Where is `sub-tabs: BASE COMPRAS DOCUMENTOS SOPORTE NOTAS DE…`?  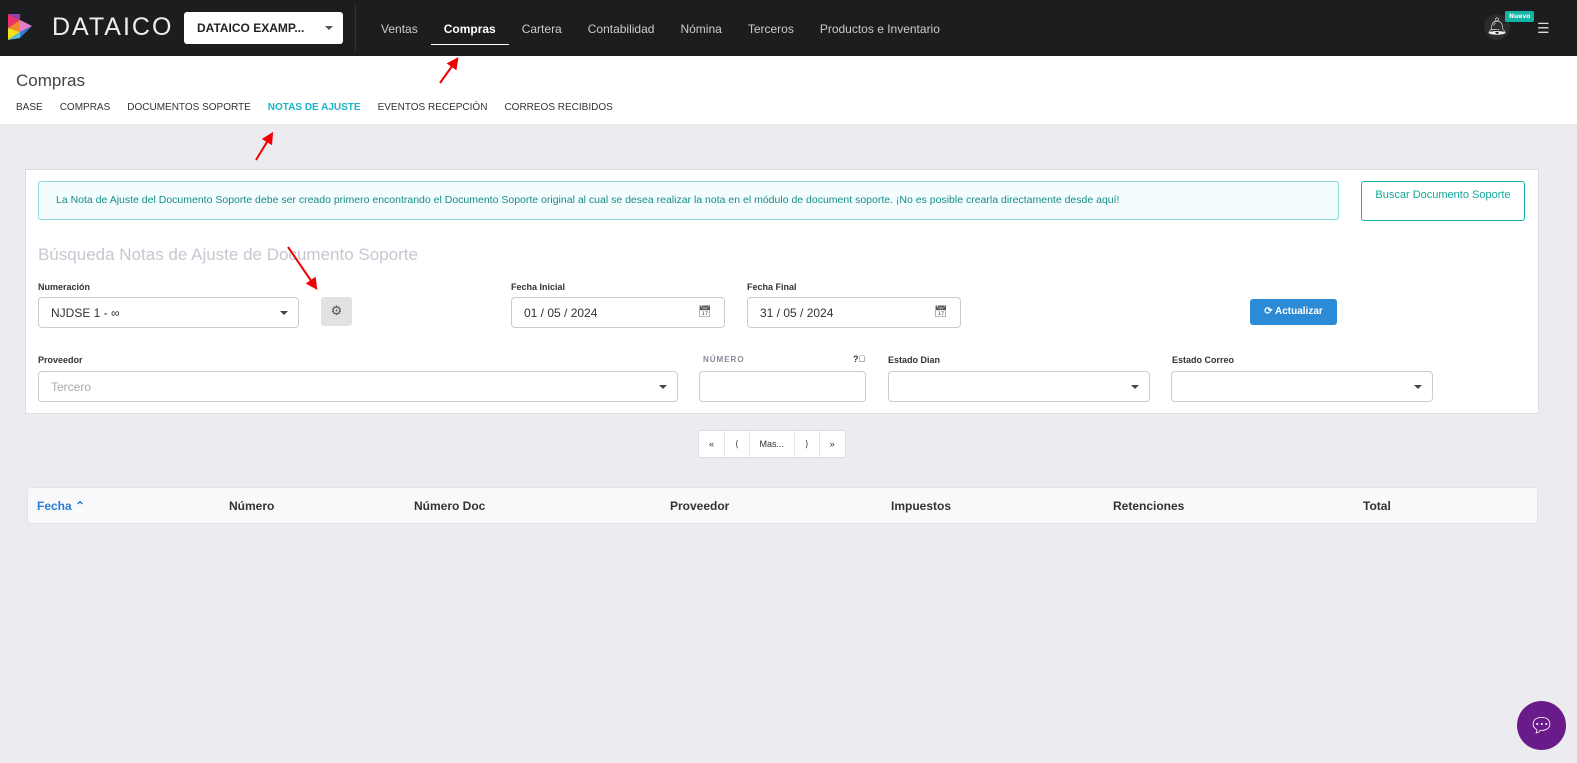 sub-tabs: BASE COMPRAS DOCUMENTOS SOPORTE NOTAS DE… is located at coordinates (314, 107).